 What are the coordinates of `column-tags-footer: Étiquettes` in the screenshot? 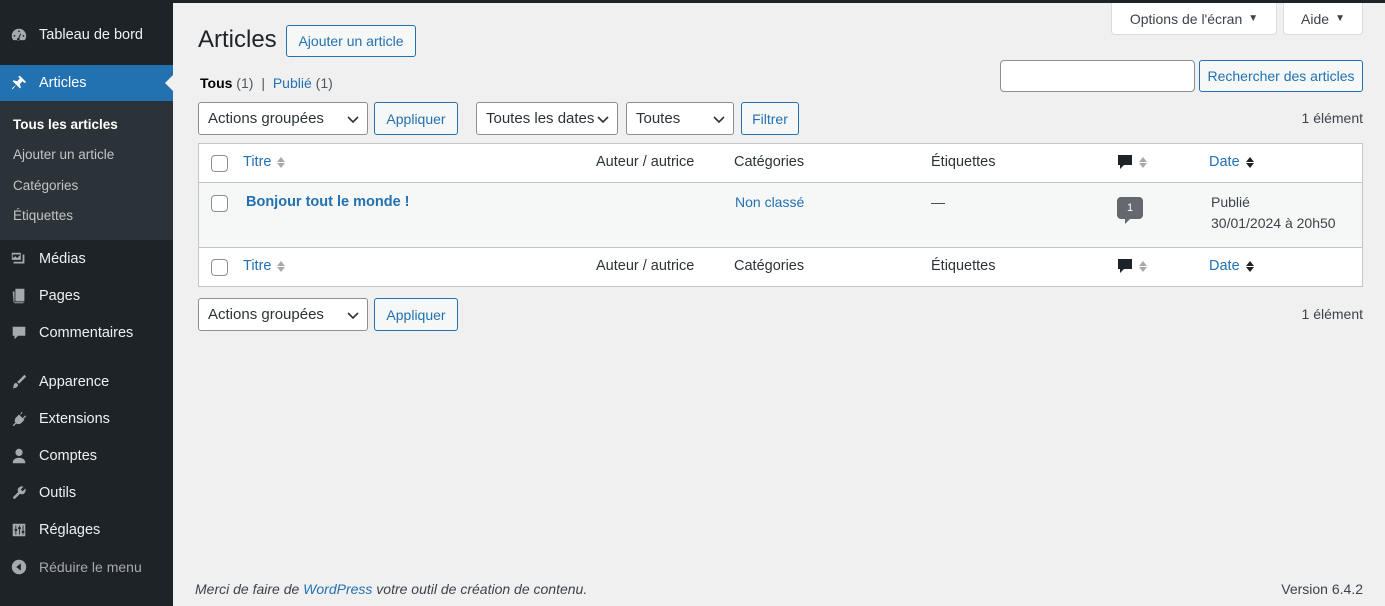 It's located at (963, 266).